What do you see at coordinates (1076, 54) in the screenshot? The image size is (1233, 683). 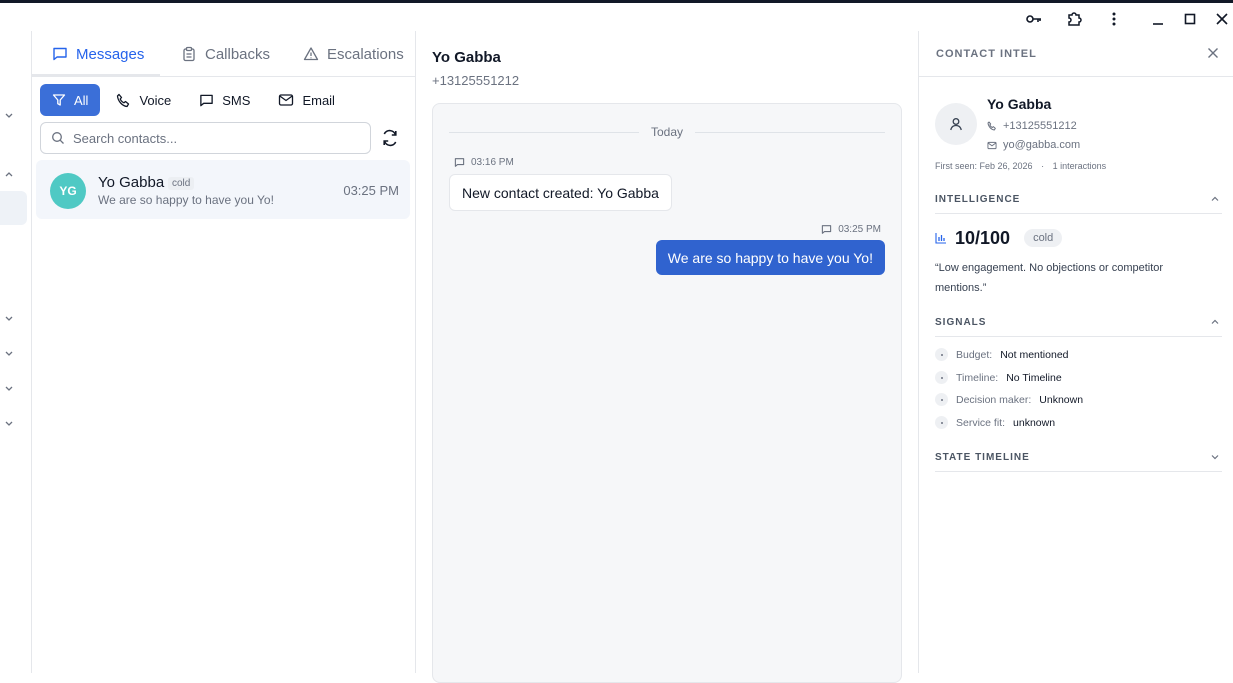 I see `intel-header: CONTACT INTEL` at bounding box center [1076, 54].